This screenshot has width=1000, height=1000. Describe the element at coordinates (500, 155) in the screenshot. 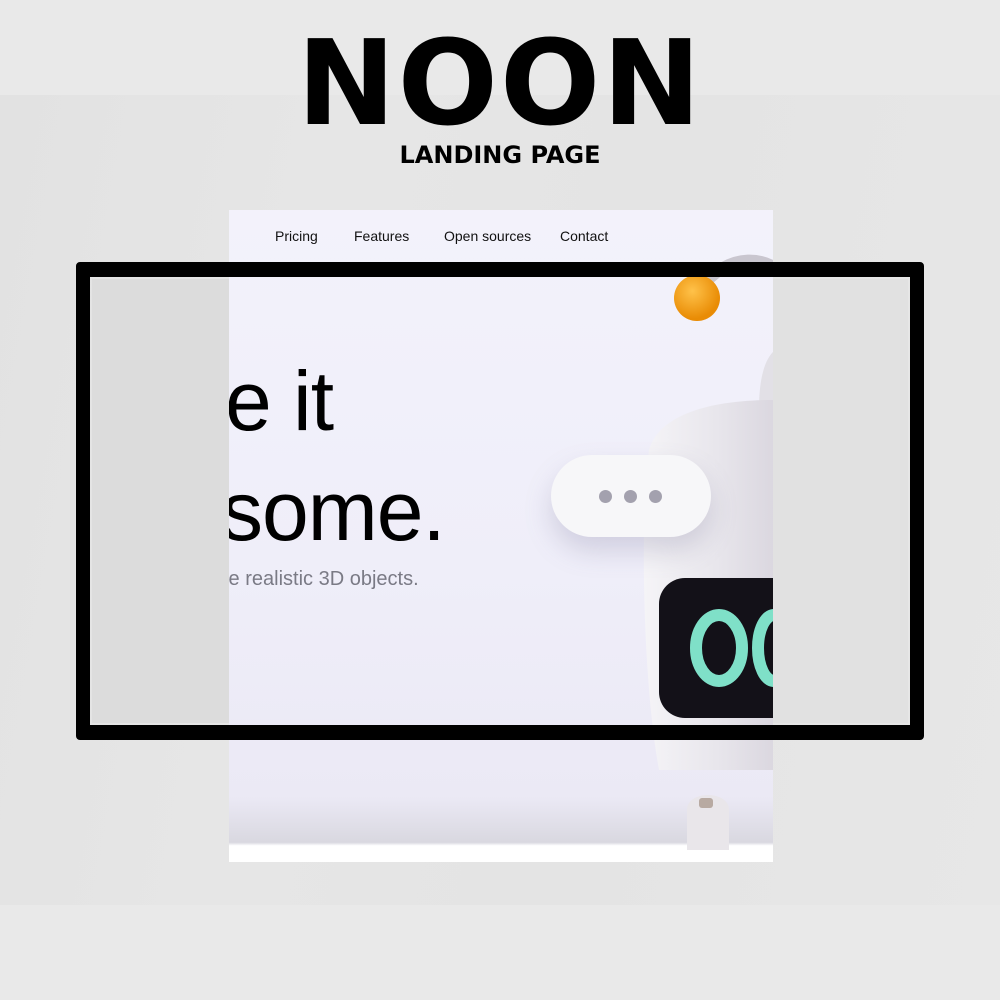

I see `brand-subtitle: LANDING PAGE` at that location.